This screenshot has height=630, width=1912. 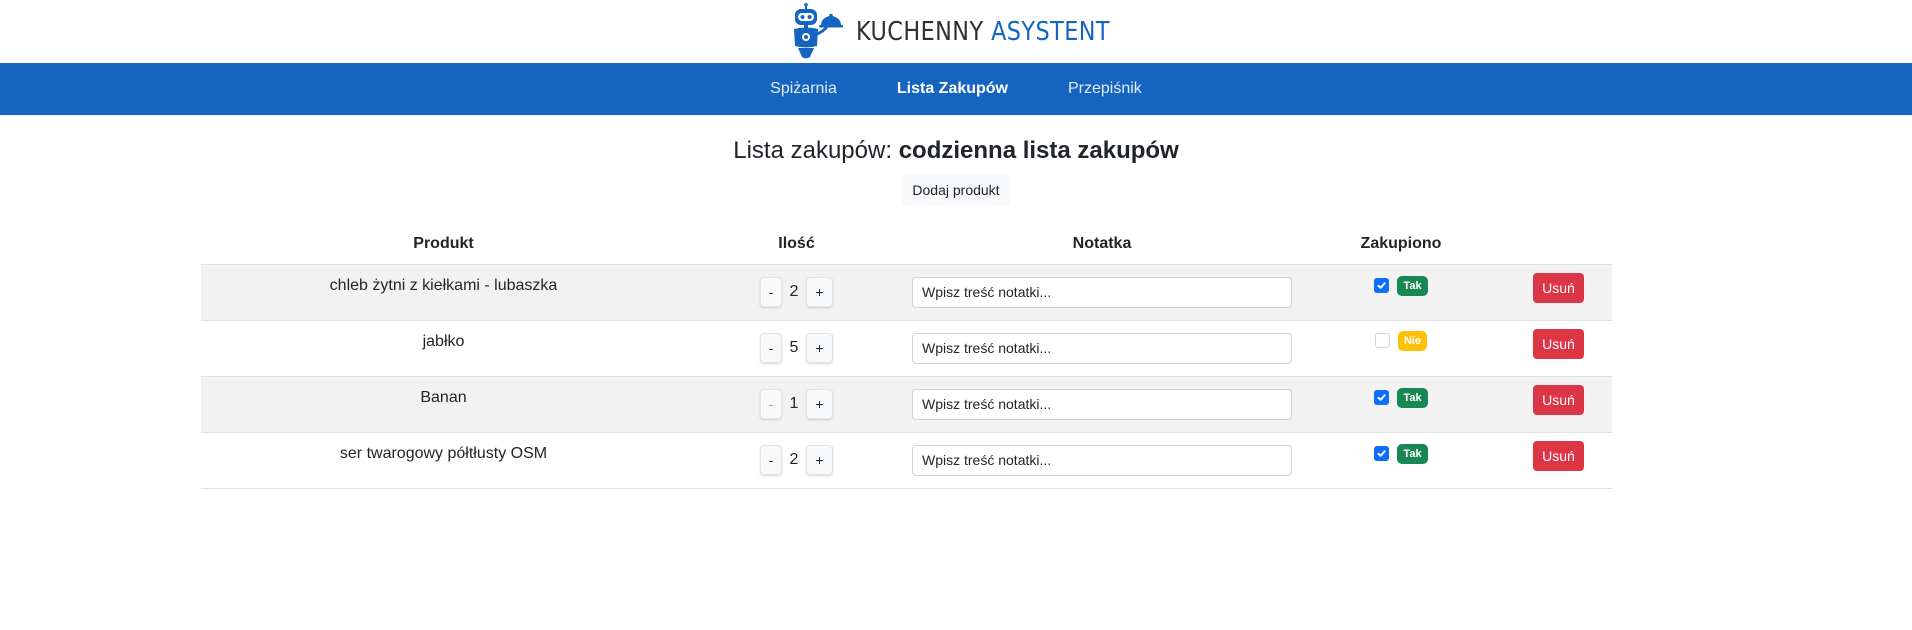 What do you see at coordinates (1105, 89) in the screenshot?
I see `nav-link-przepisnik: Przepiśnik` at bounding box center [1105, 89].